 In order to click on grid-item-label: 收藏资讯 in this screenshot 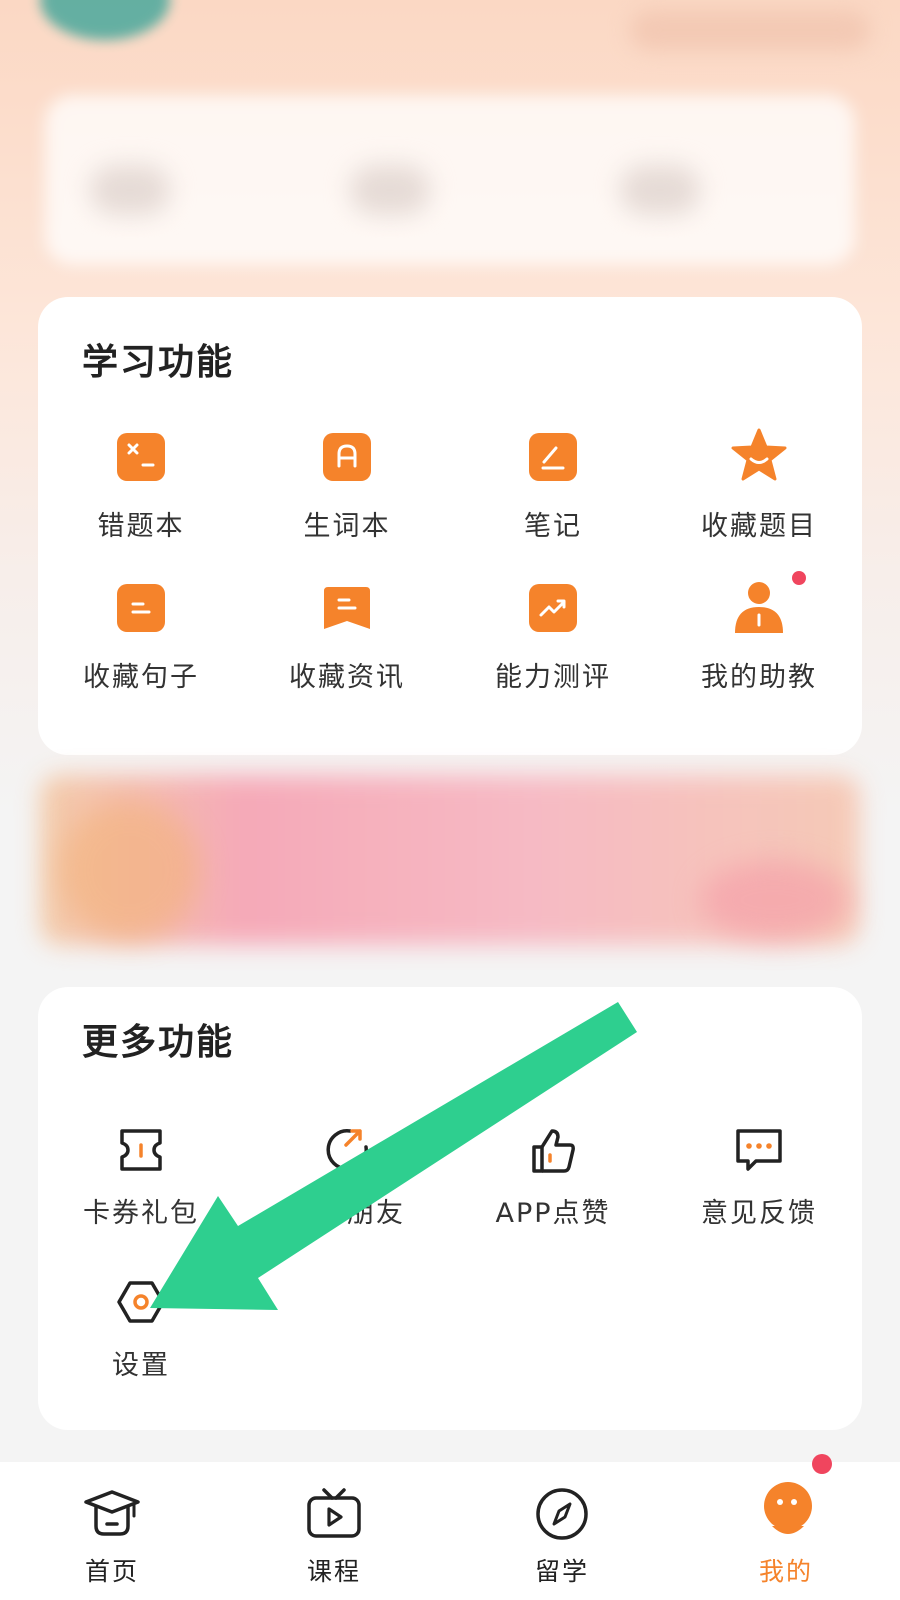, I will do `click(347, 677)`.